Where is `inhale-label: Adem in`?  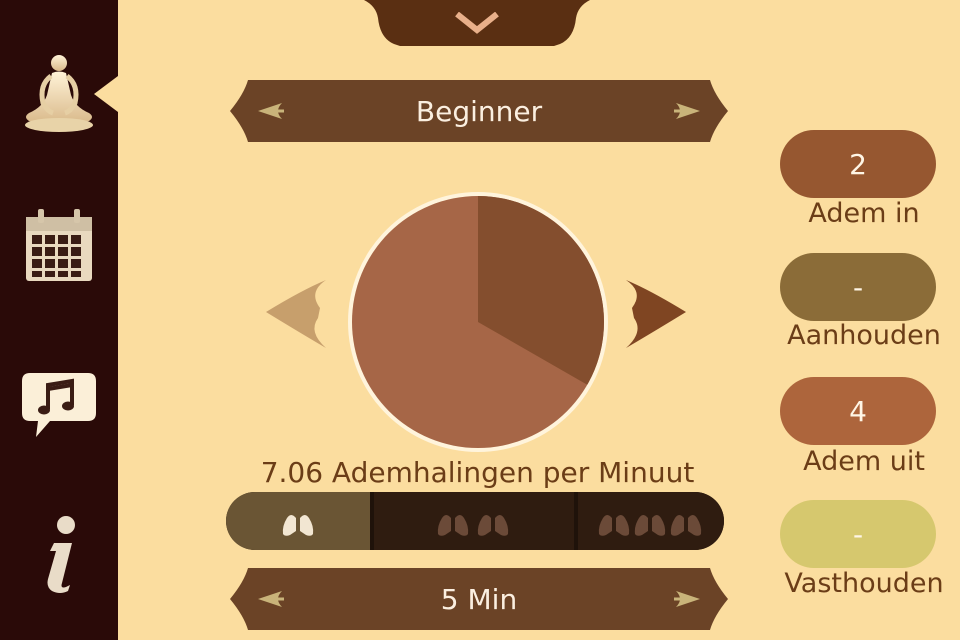
inhale-label: Adem in is located at coordinates (864, 213).